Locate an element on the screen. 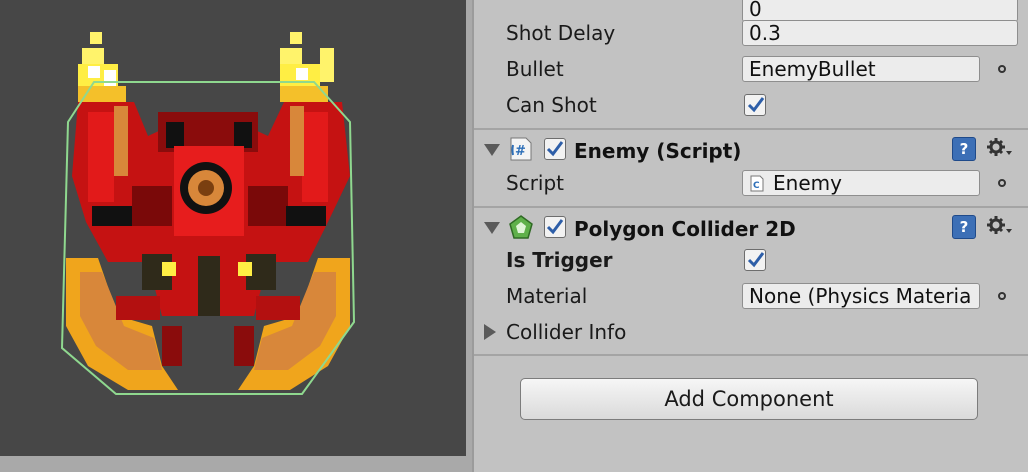  polygon-collider-icon is located at coordinates (521, 227).